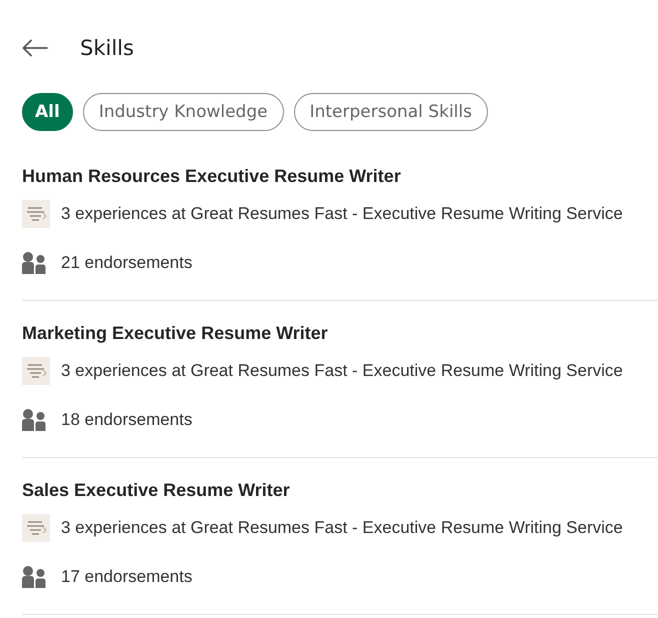 Image resolution: width=658 pixels, height=618 pixels. I want to click on page-title: Skills, so click(107, 48).